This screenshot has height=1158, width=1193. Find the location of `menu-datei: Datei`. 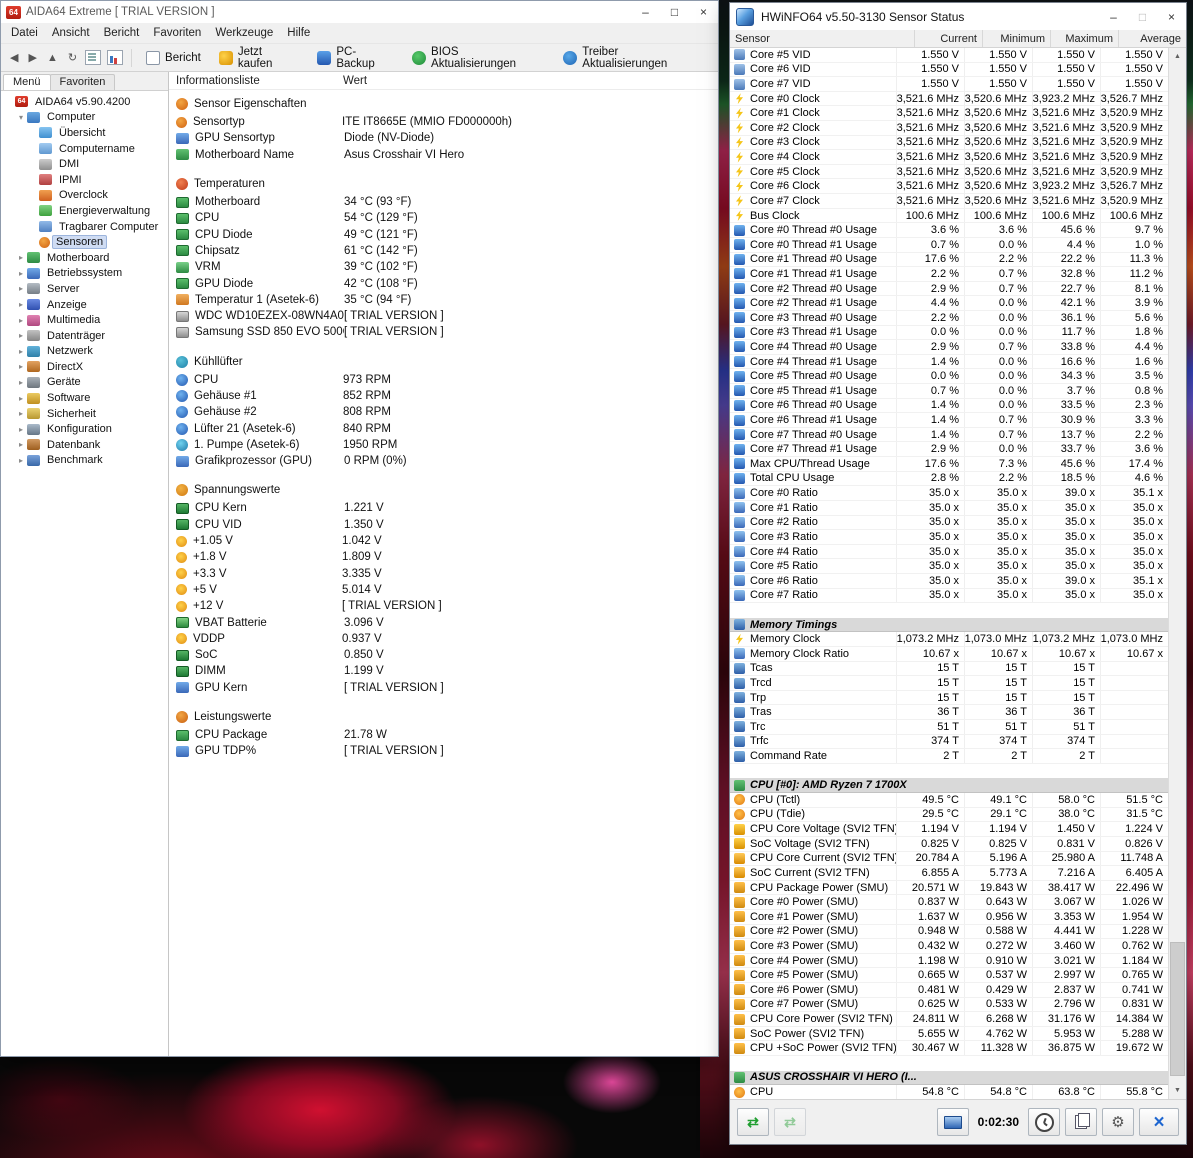

menu-datei: Datei is located at coordinates (24, 33).